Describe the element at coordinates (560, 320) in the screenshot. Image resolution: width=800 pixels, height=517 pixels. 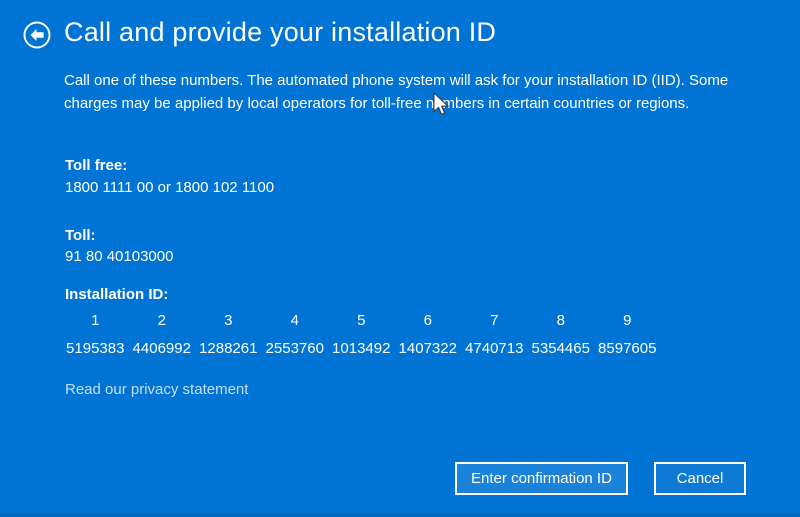
I see `iid-column-header: 8` at that location.